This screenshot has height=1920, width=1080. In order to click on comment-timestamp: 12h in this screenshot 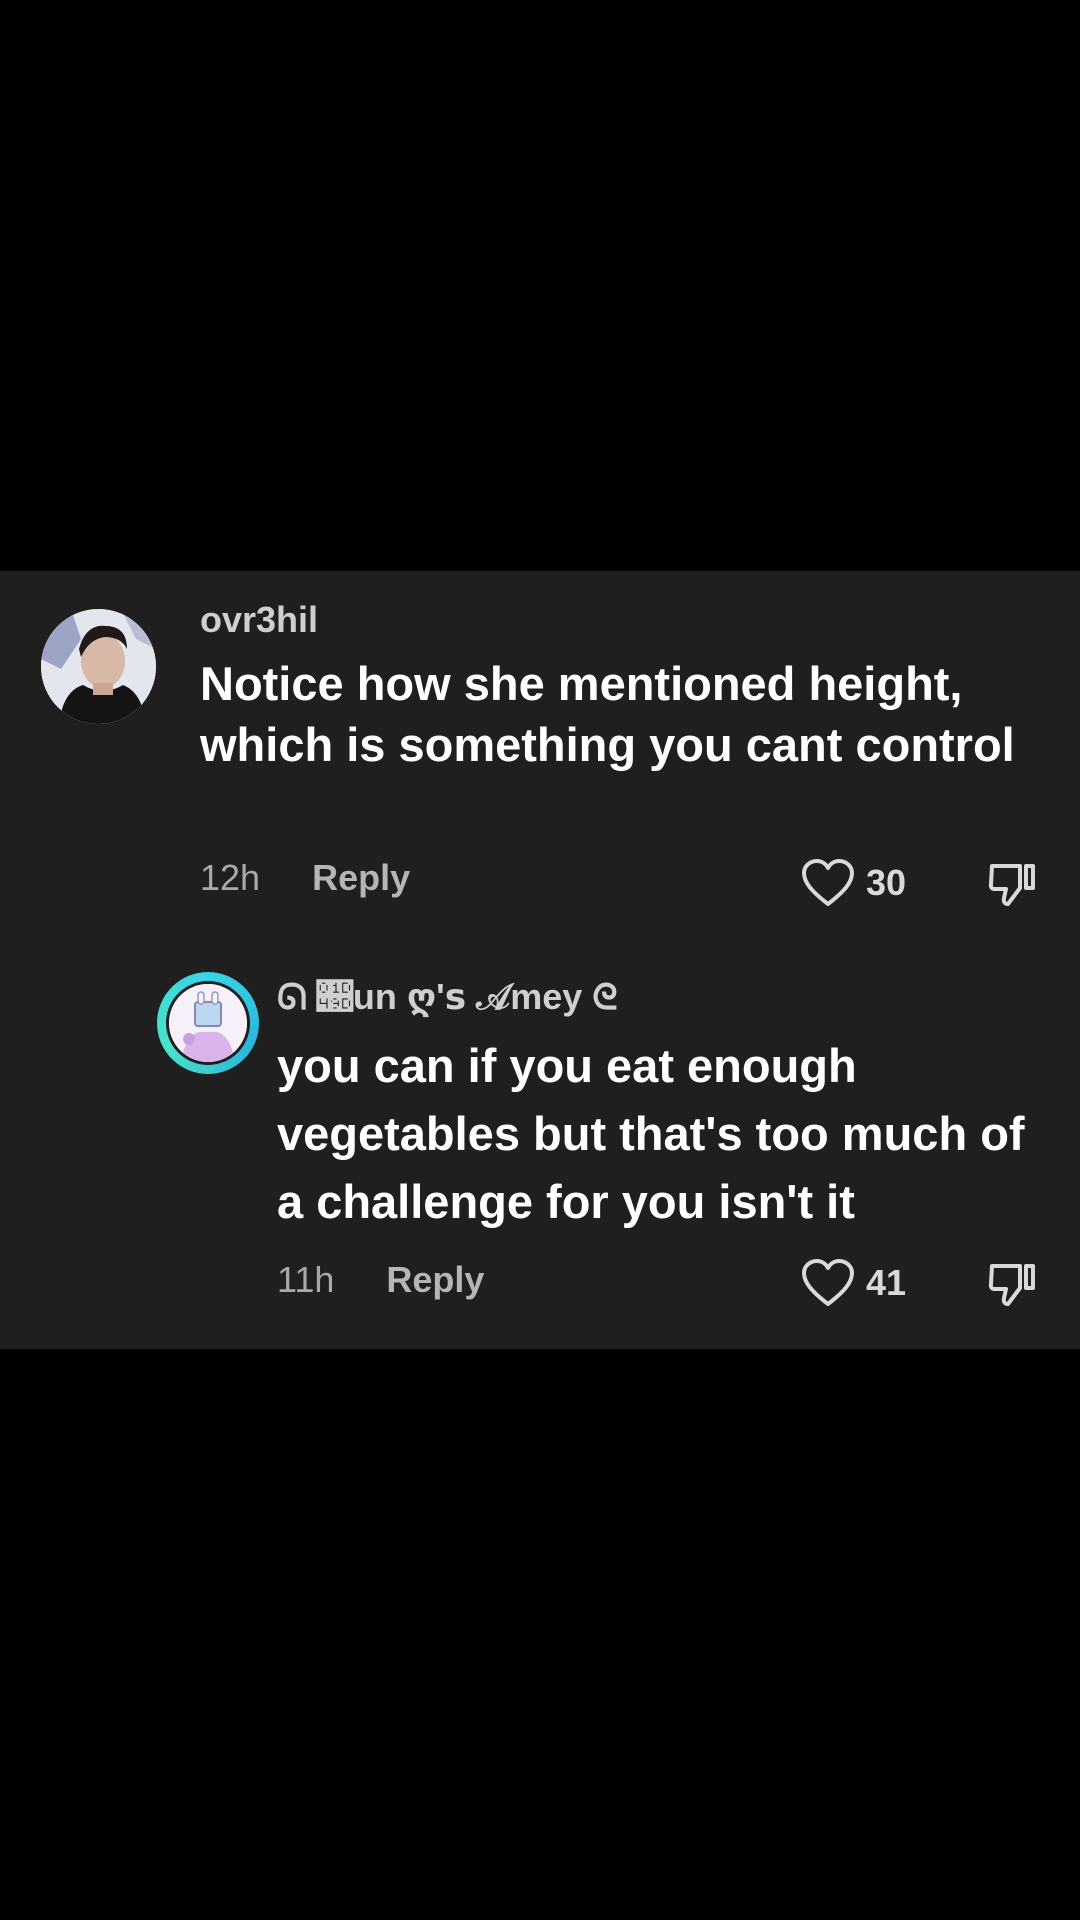, I will do `click(230, 877)`.